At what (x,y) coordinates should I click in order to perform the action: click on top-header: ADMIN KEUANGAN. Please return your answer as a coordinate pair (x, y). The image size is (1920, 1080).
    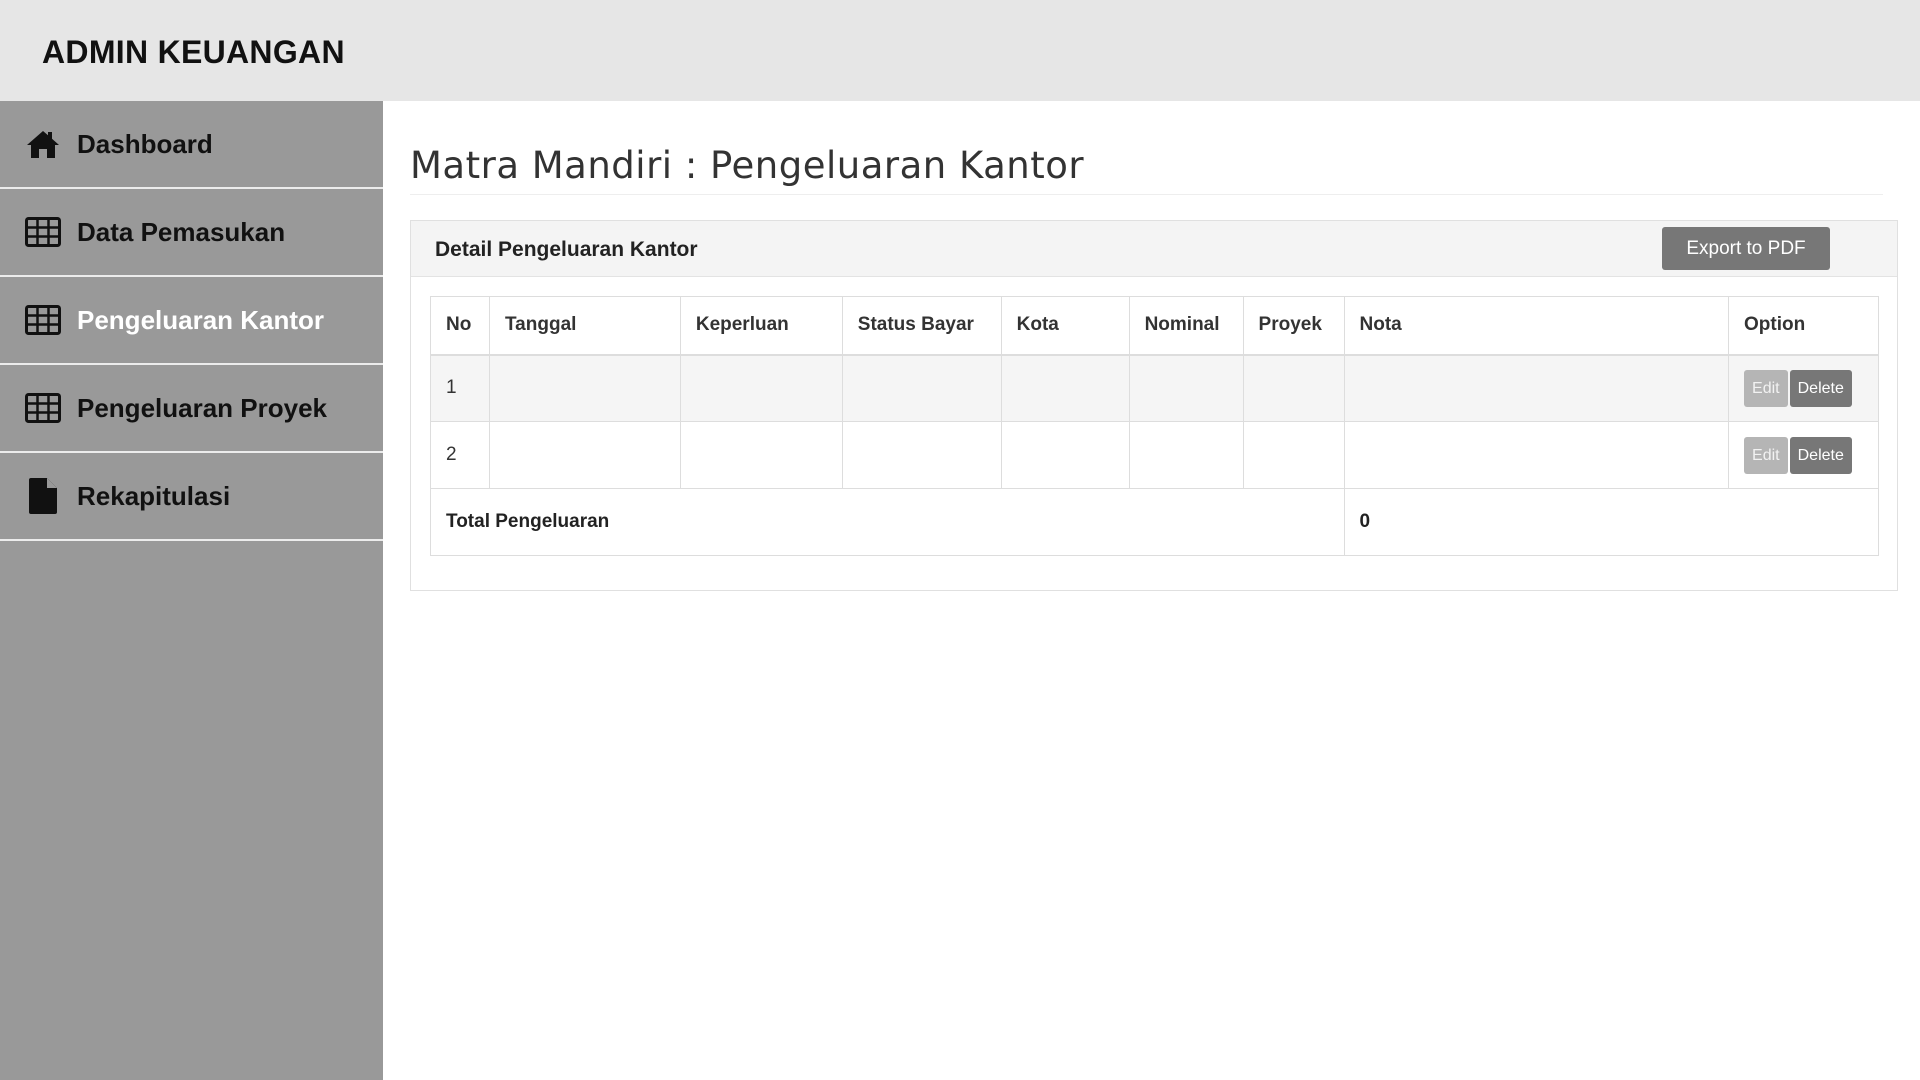
    Looking at the image, I should click on (960, 50).